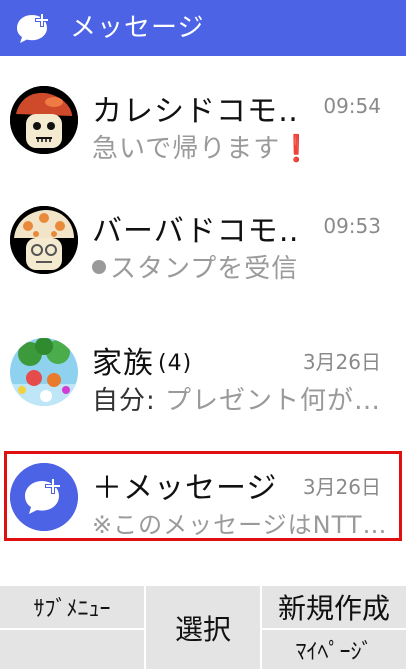 The height and width of the screenshot is (669, 406). I want to click on select-softkey: 選択, so click(203, 627).